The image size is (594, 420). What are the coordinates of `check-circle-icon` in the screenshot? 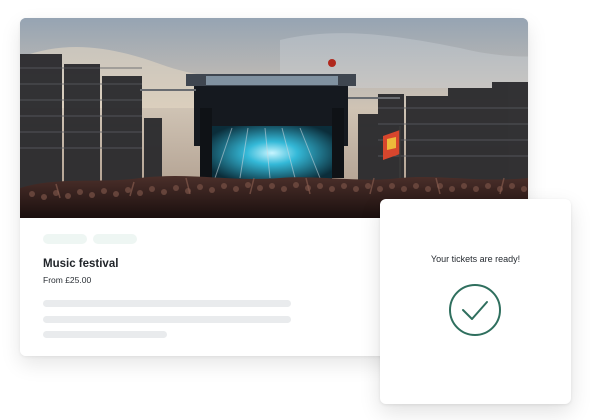 It's located at (475, 310).